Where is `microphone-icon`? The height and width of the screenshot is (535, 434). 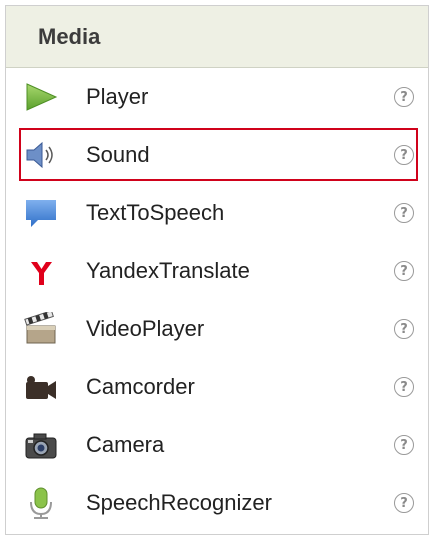 microphone-icon is located at coordinates (41, 503).